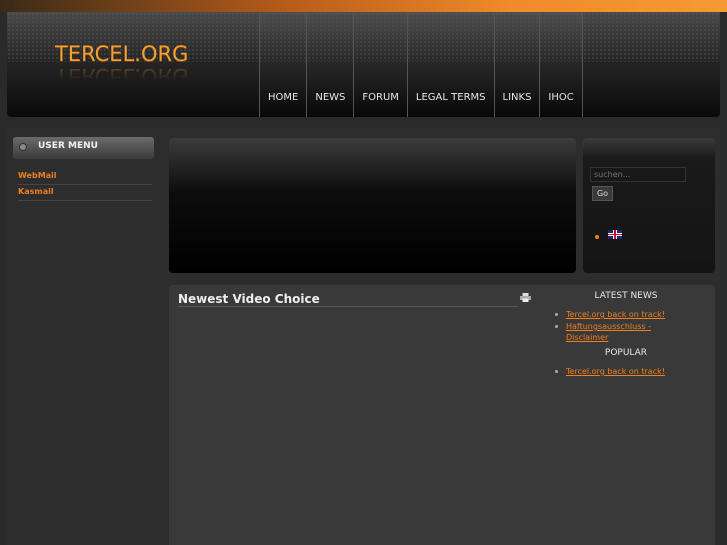  What do you see at coordinates (380, 64) in the screenshot?
I see `nav-item-forum: FORUM` at bounding box center [380, 64].